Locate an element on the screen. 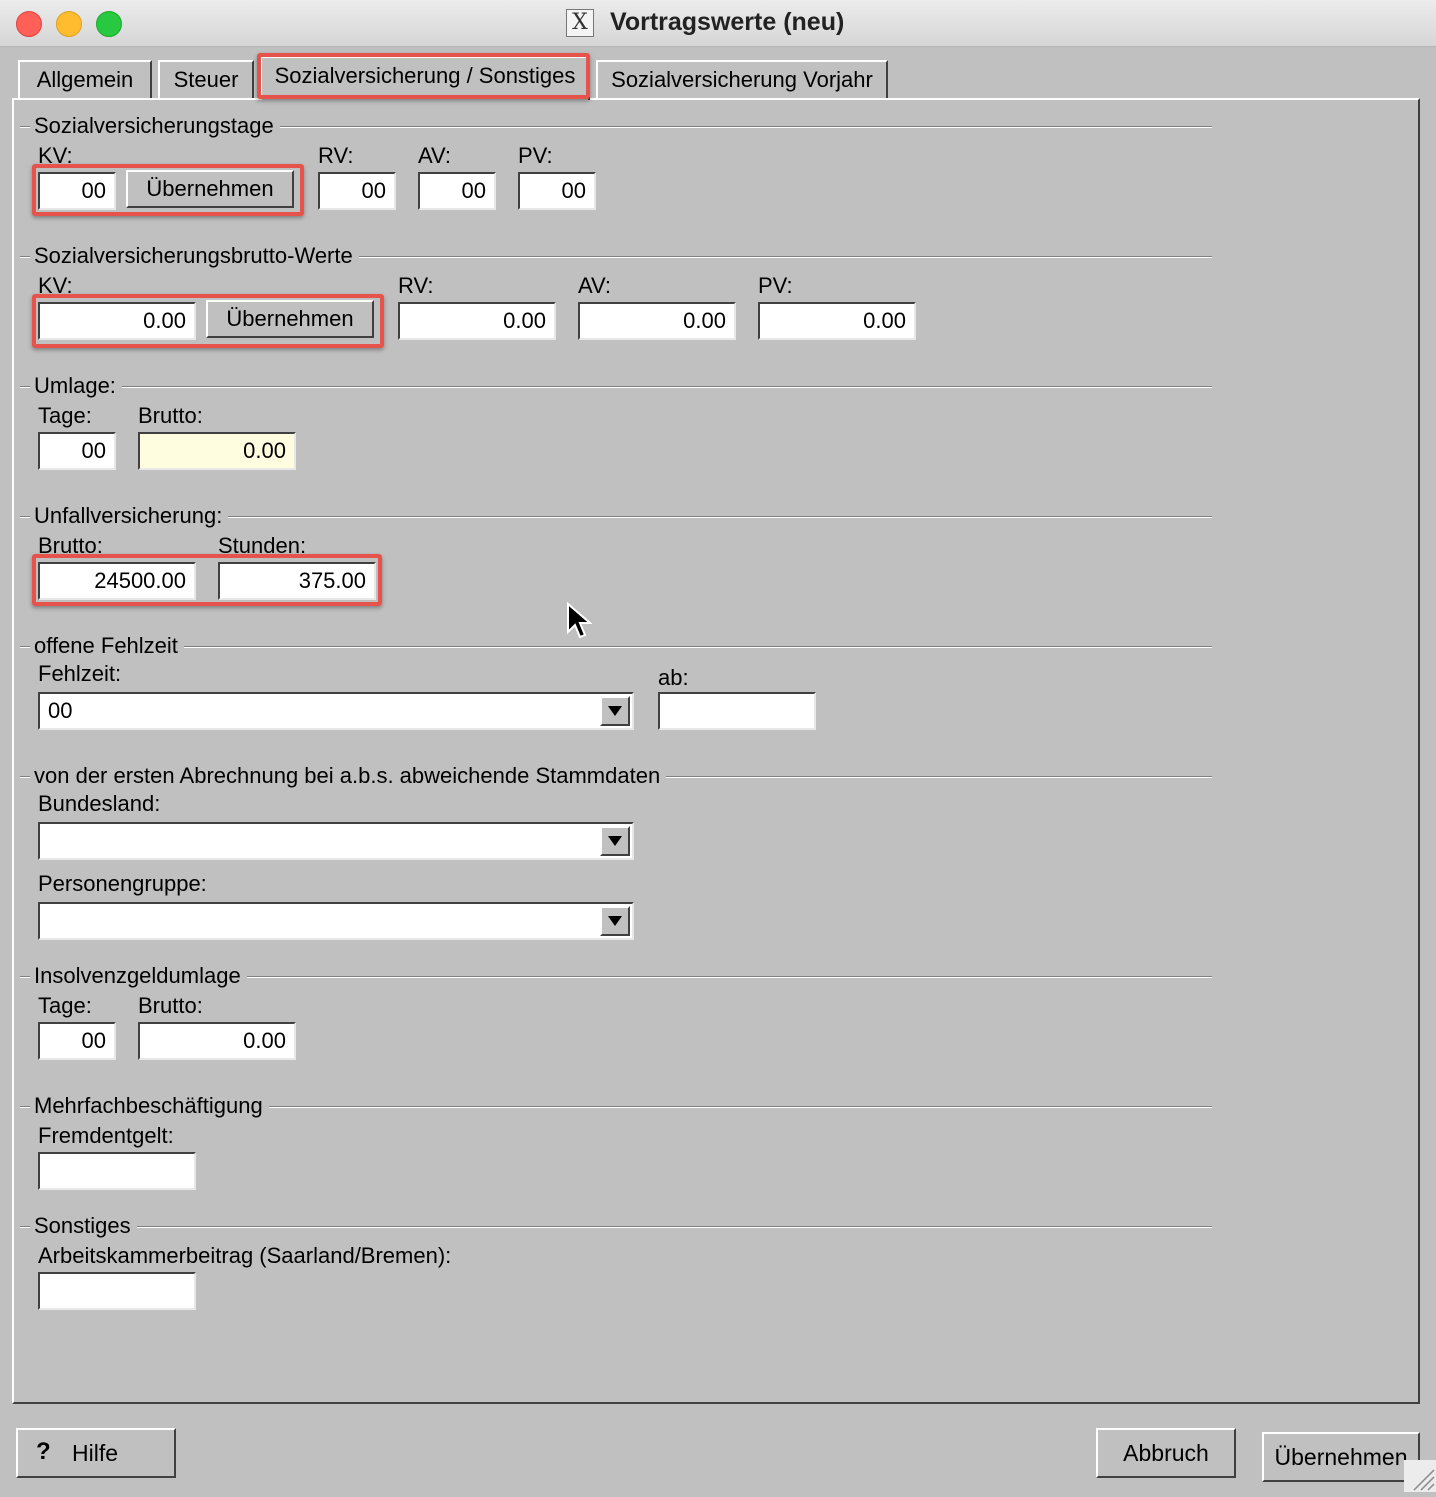  label-sv-tage-pv: PV: is located at coordinates (535, 155).